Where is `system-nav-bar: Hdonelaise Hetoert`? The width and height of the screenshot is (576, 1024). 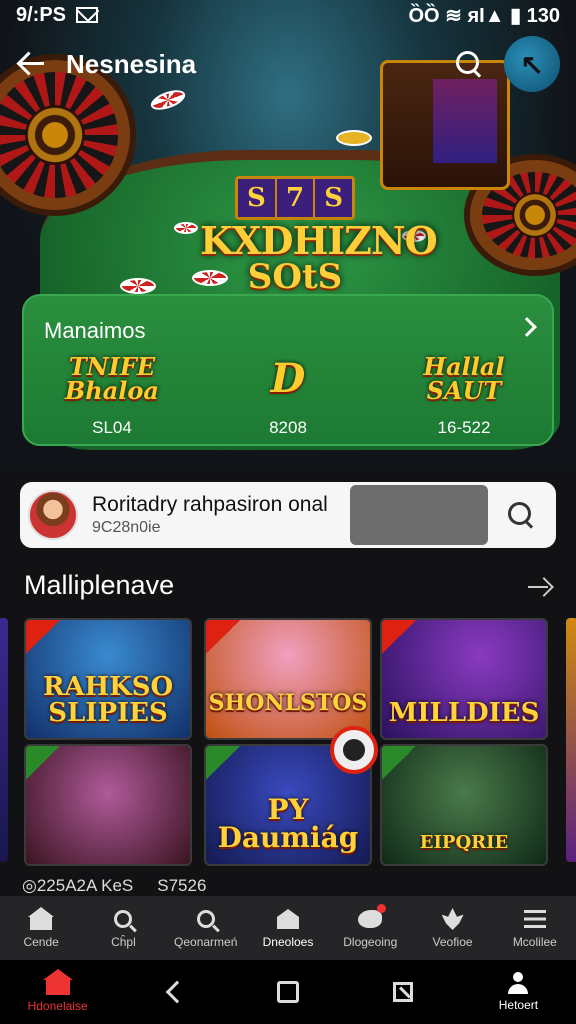
system-nav-bar: Hdonelaise Hetoert is located at coordinates (288, 992).